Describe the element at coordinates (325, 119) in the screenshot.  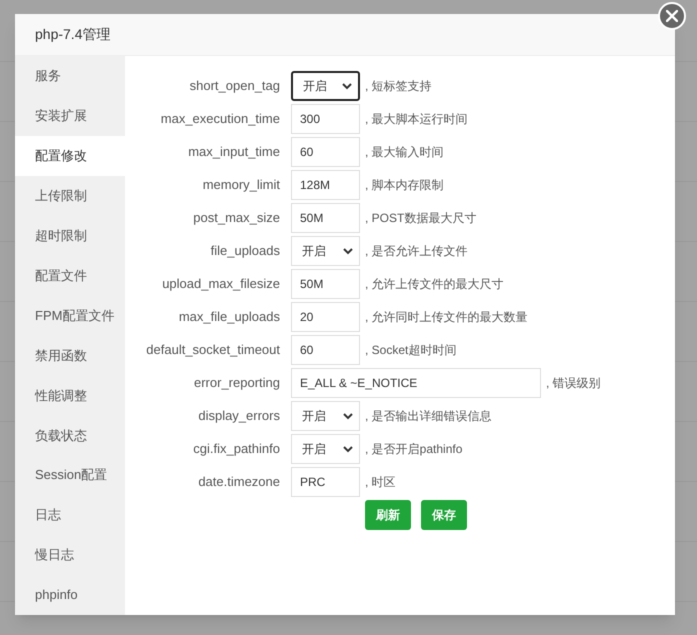
I see `input-field: 300` at that location.